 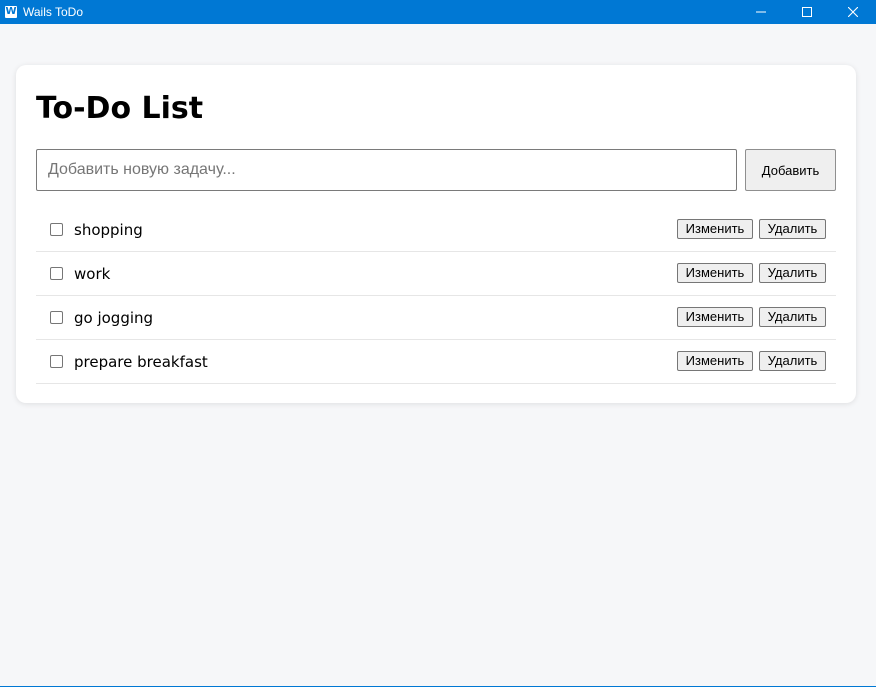 I want to click on task-label: prepare breakfast, so click(x=141, y=361).